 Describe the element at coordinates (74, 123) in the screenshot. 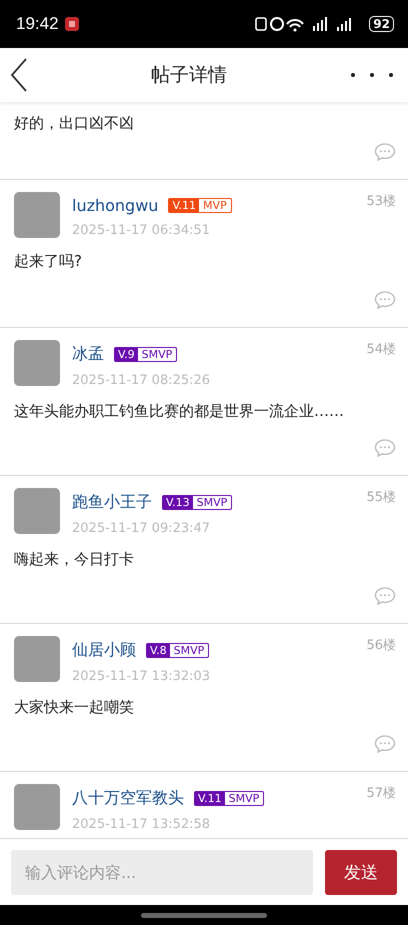

I see `post-text: 好的，出口凶不凶` at that location.